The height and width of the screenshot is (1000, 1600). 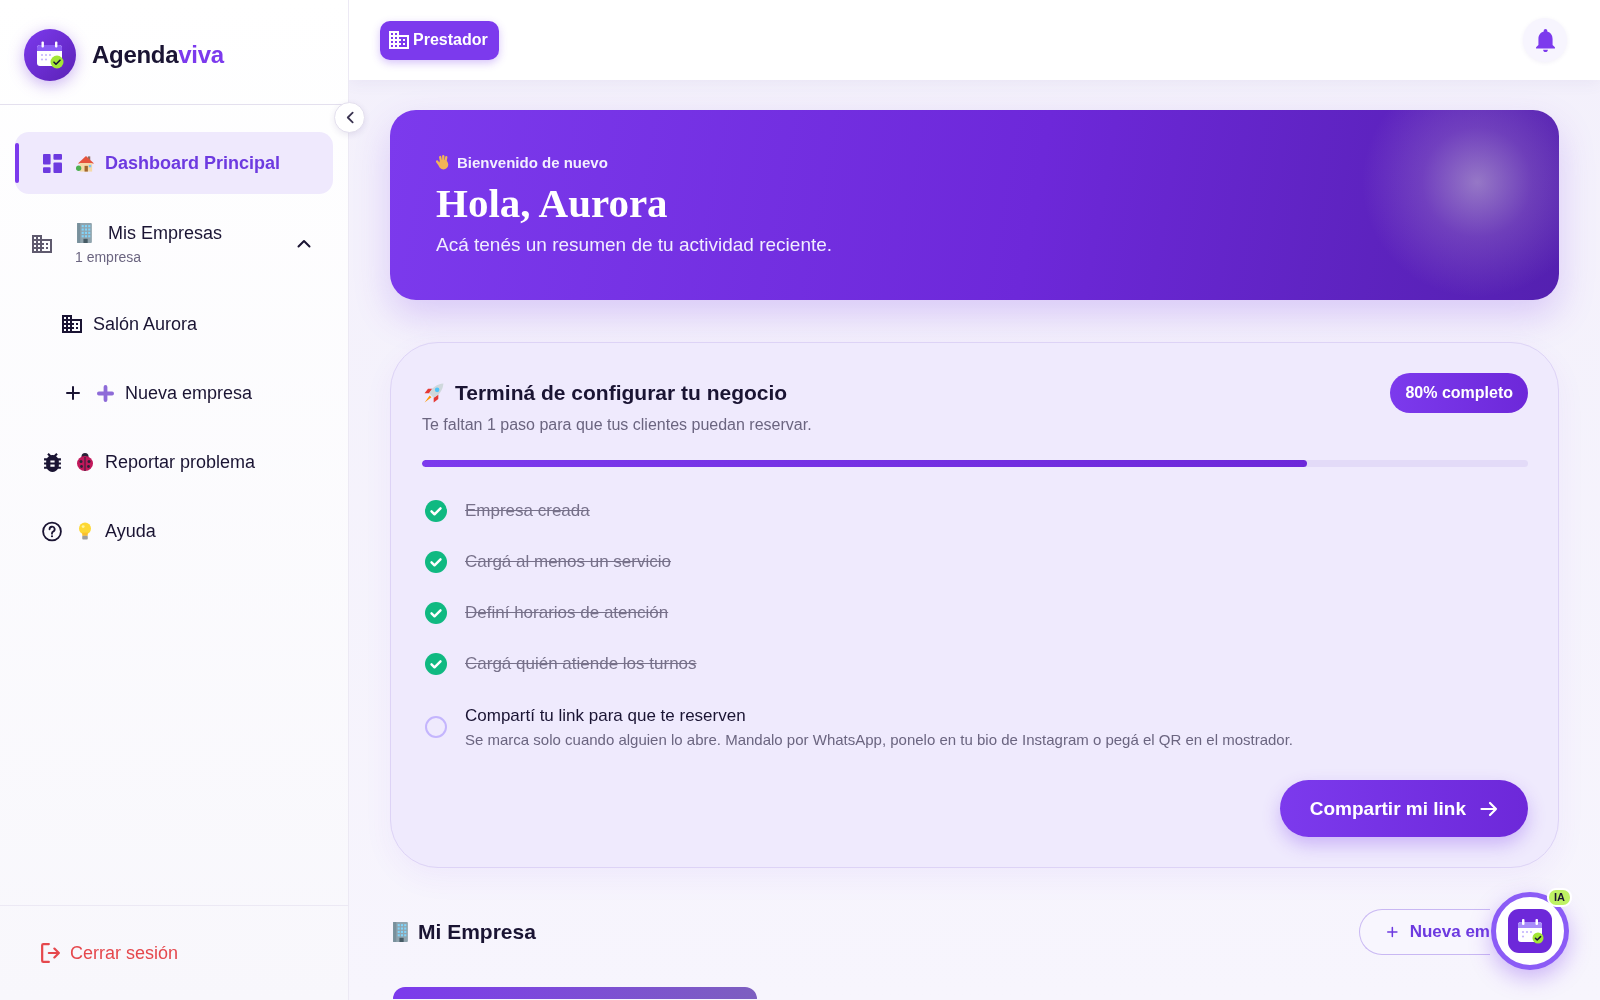 What do you see at coordinates (174, 462) in the screenshot?
I see `nav-item: Reportar problema` at bounding box center [174, 462].